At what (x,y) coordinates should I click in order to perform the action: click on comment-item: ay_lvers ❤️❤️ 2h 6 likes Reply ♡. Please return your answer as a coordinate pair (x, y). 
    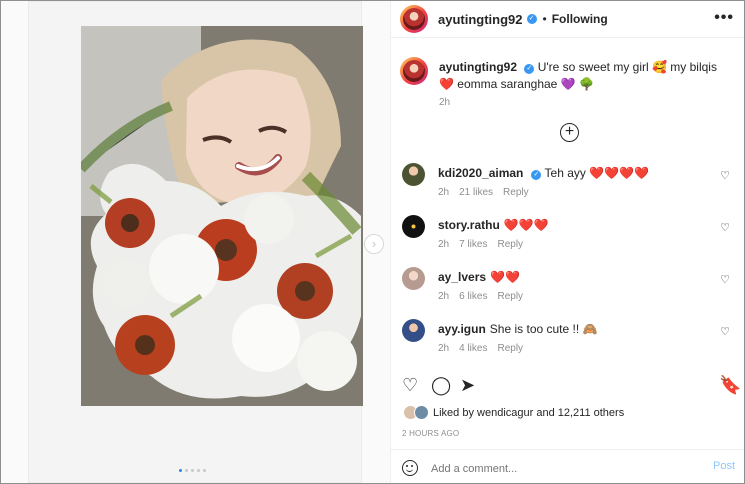
    Looking at the image, I should click on (567, 287).